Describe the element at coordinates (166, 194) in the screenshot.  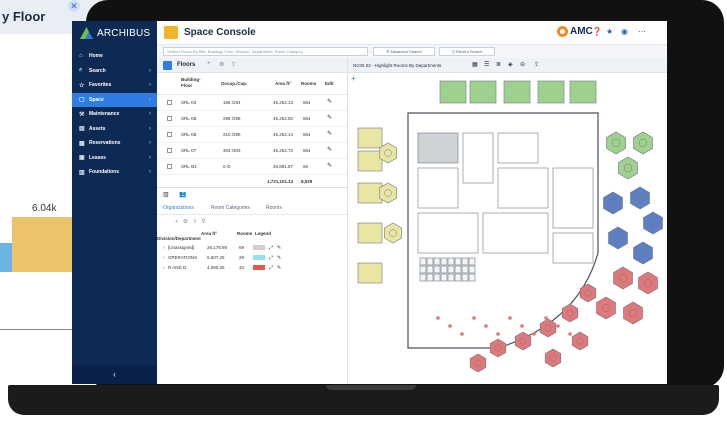
I see `chart-view-icon: ▥` at that location.